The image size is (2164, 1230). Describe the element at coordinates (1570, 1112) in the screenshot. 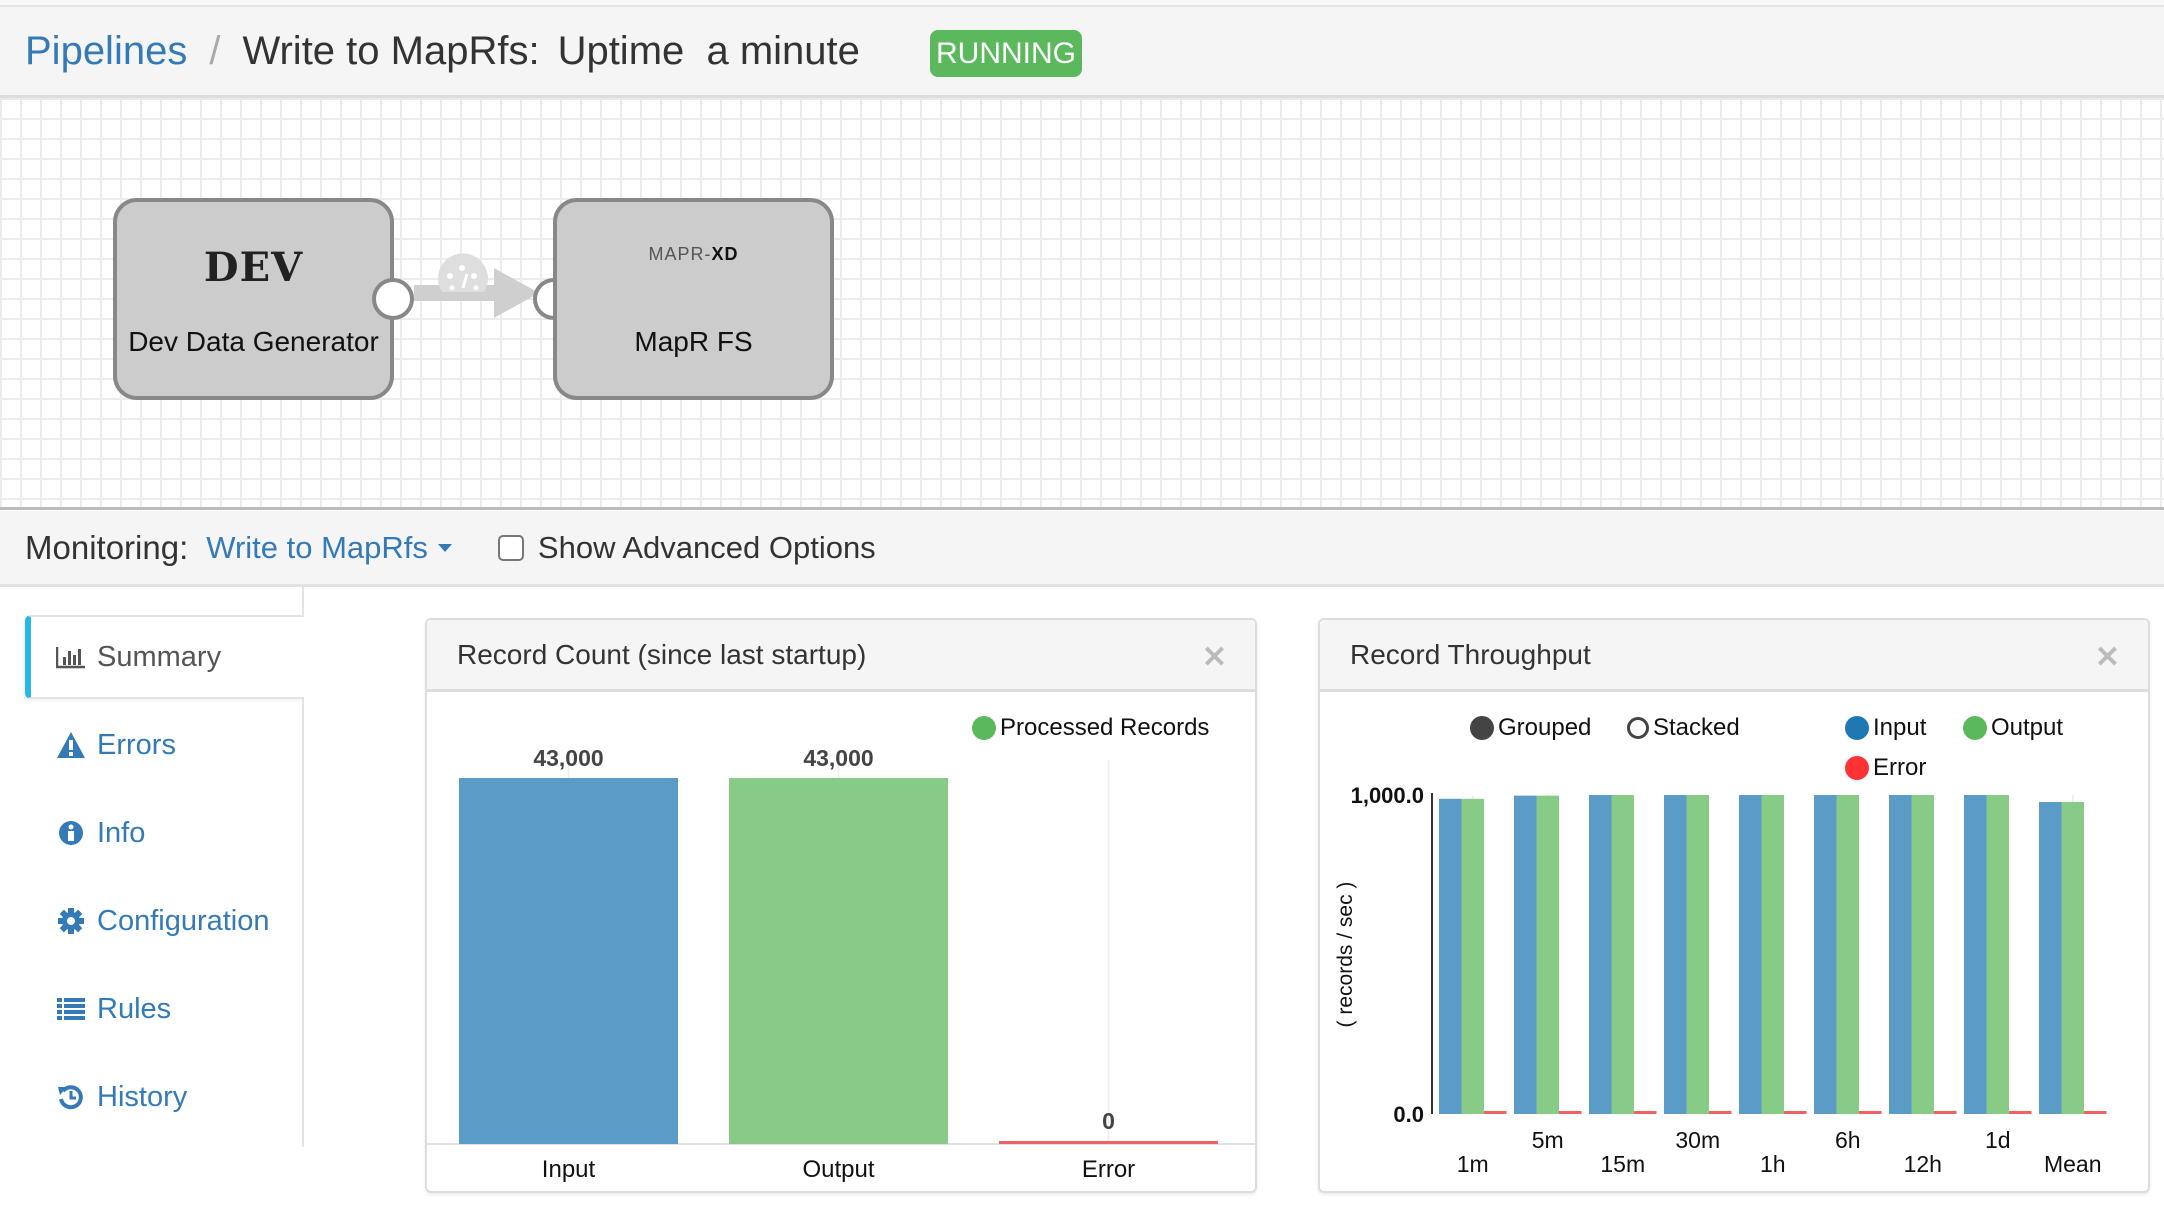

I see `bar-error-5m` at that location.